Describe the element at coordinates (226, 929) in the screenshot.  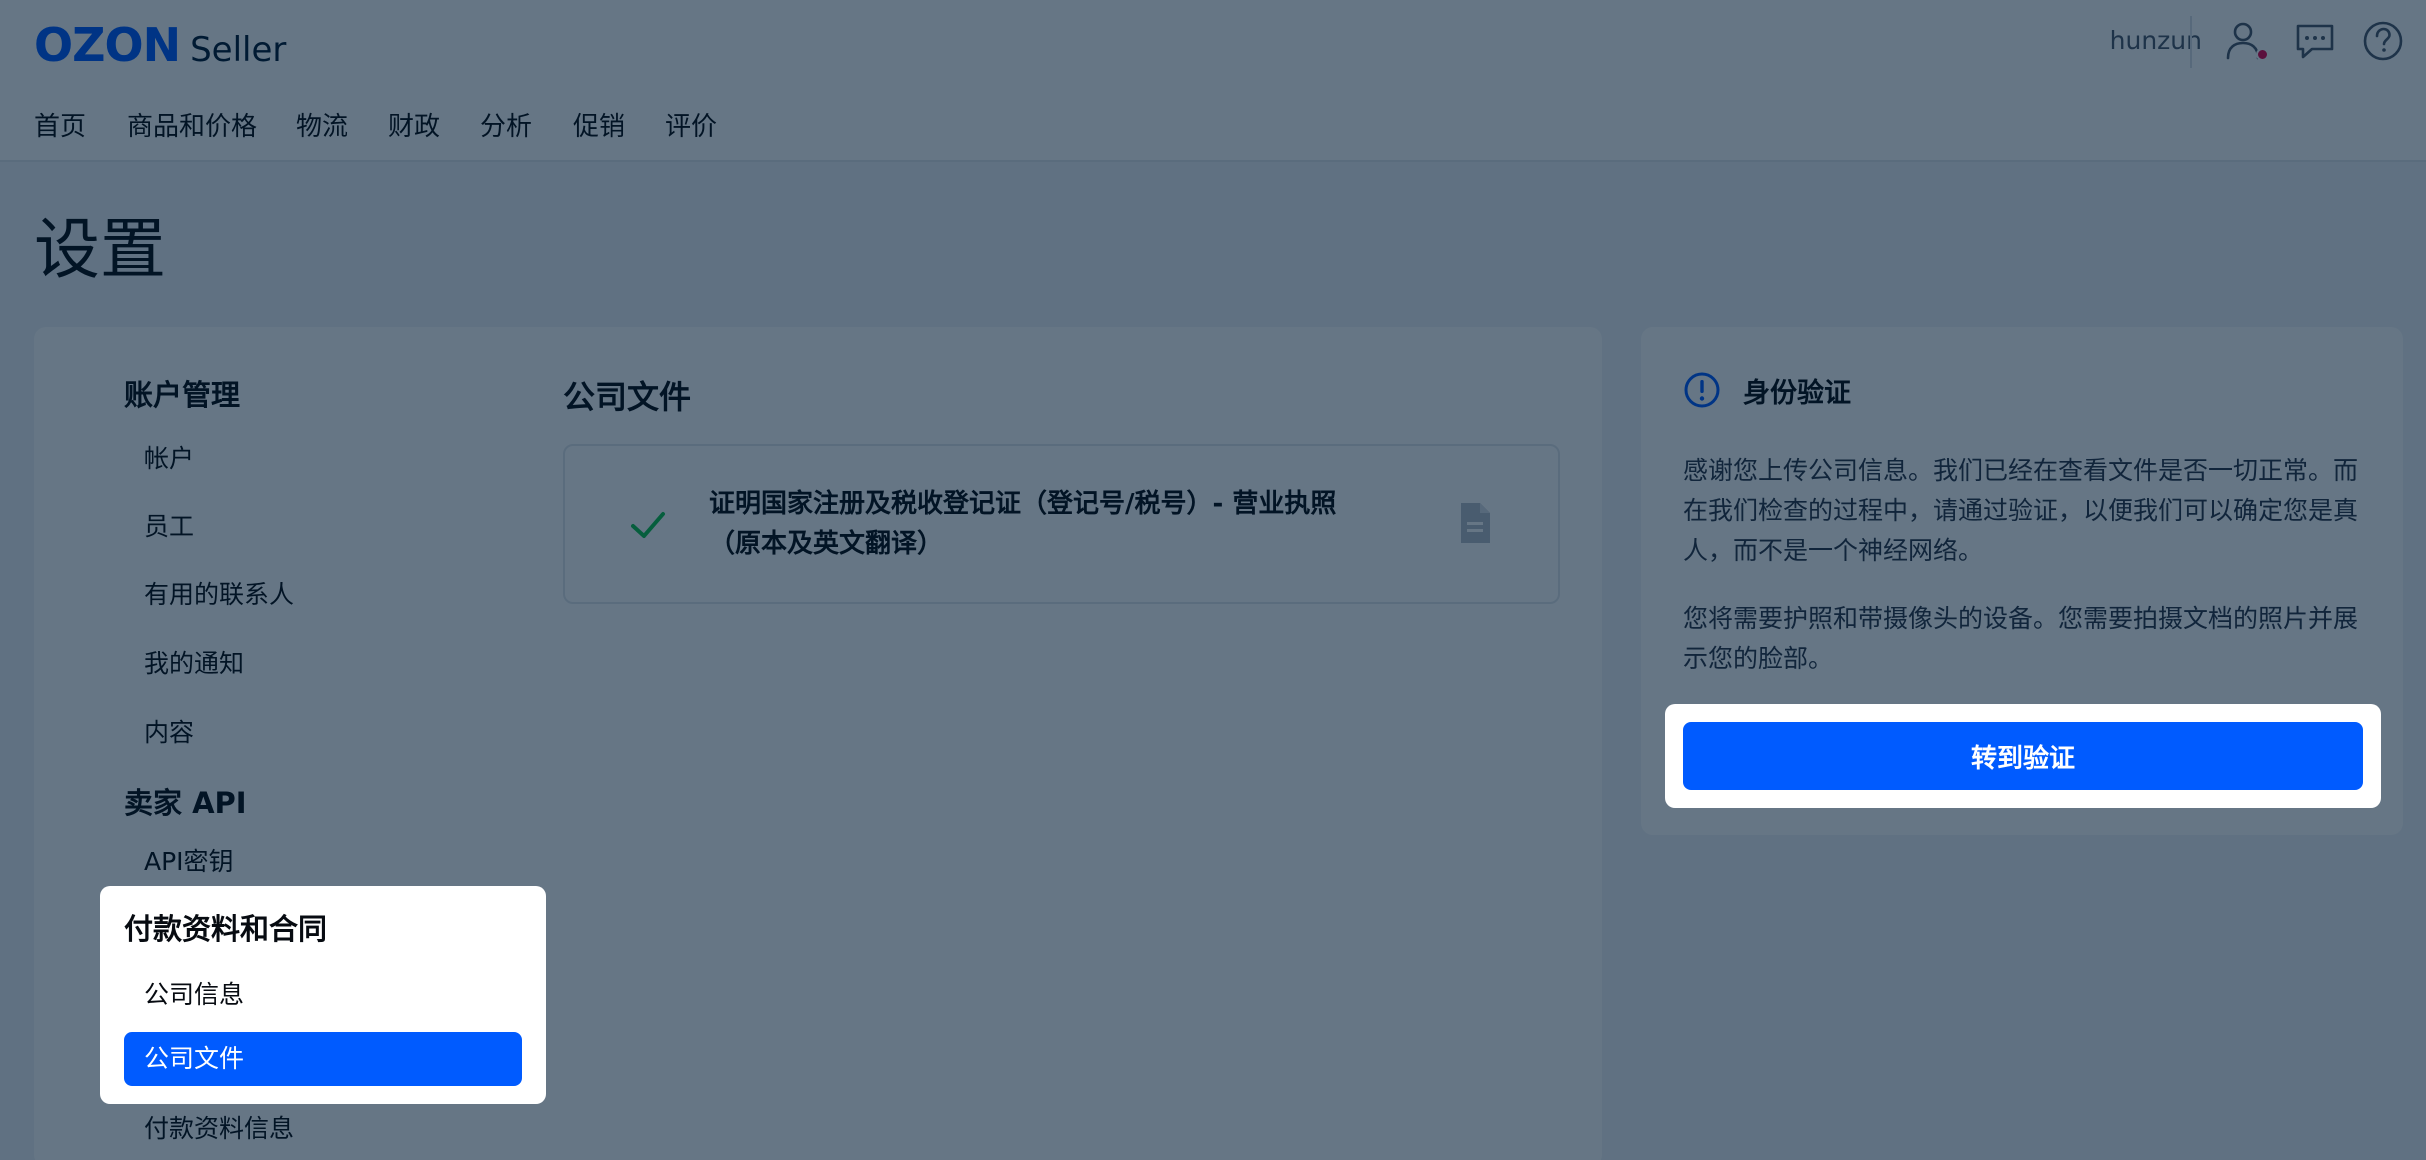
I see `sidebar-section-payment: 付款资料和合同` at that location.